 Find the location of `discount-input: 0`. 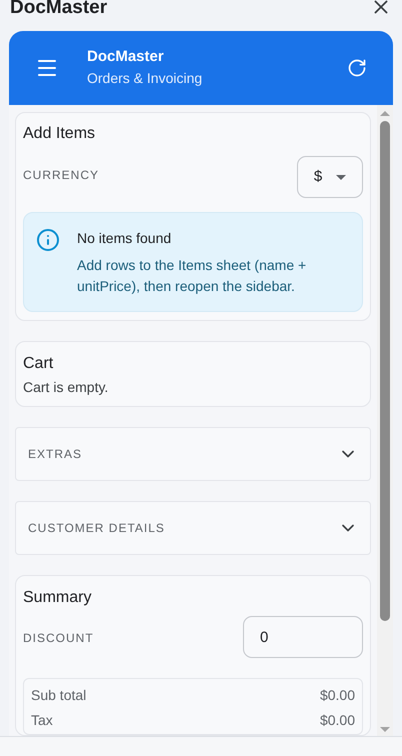

discount-input: 0 is located at coordinates (303, 637).